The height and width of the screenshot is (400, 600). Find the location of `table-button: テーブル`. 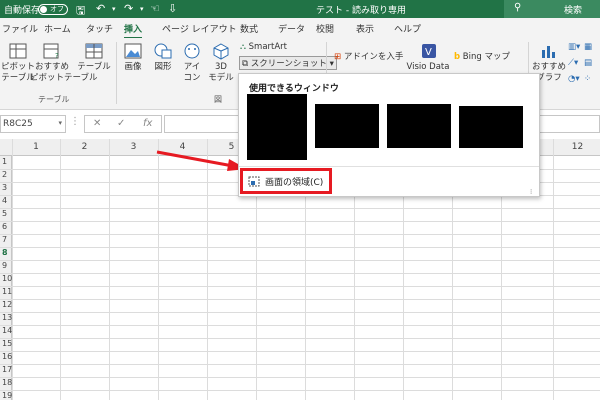

table-button: テーブル is located at coordinates (94, 57).